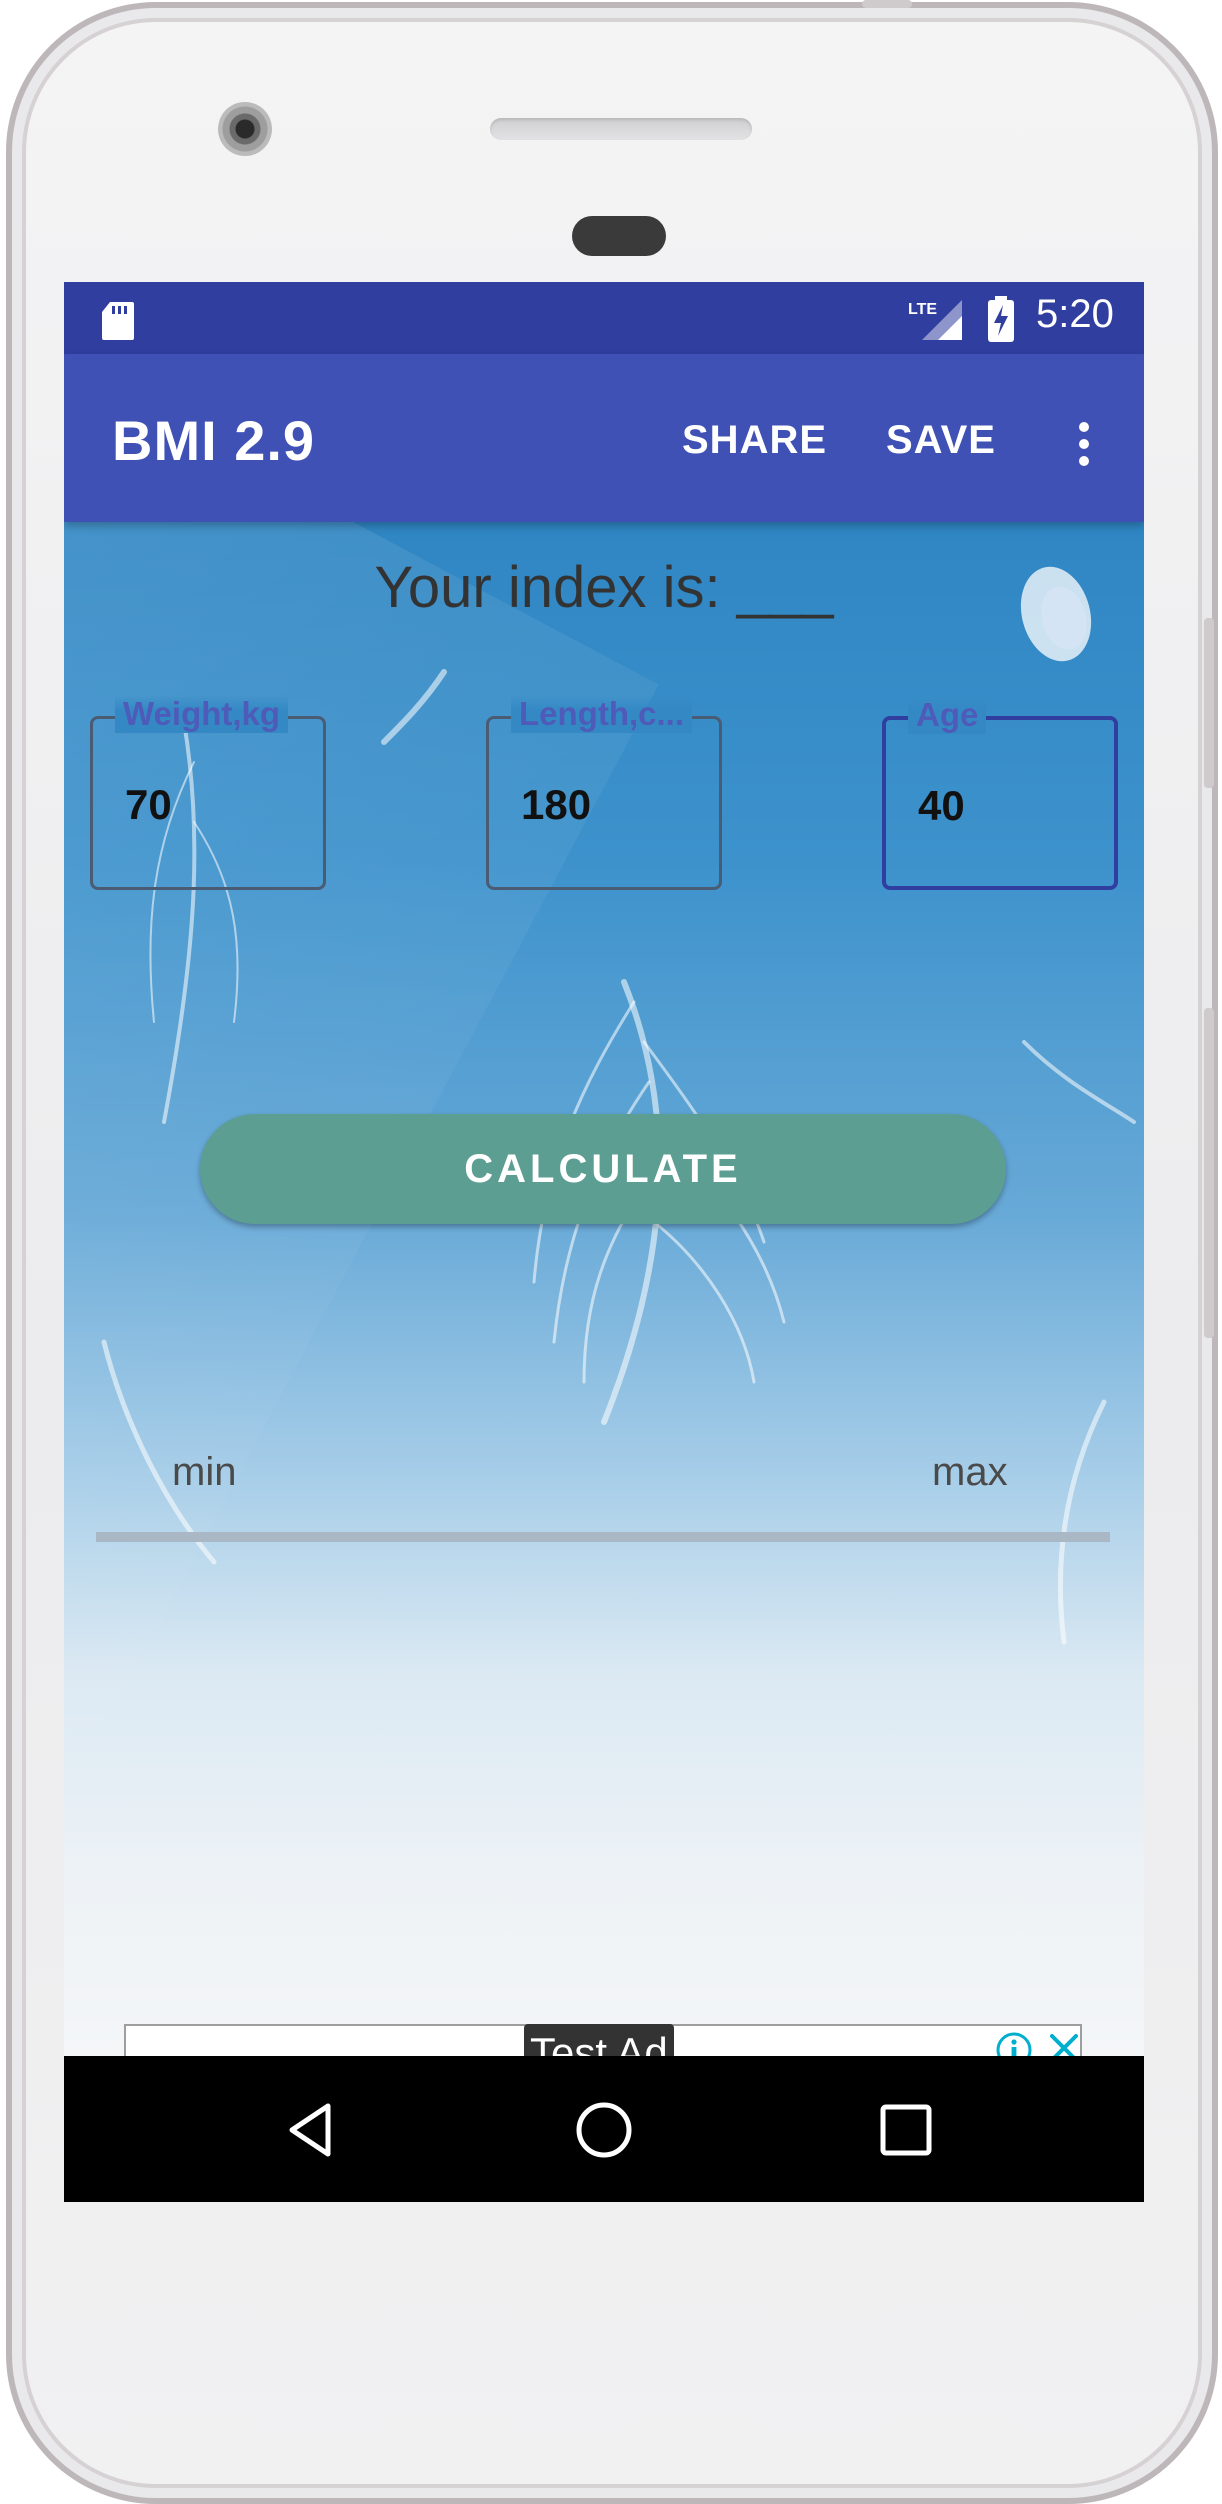 This screenshot has width=1222, height=2504. I want to click on navigation-bar, so click(604, 2129).